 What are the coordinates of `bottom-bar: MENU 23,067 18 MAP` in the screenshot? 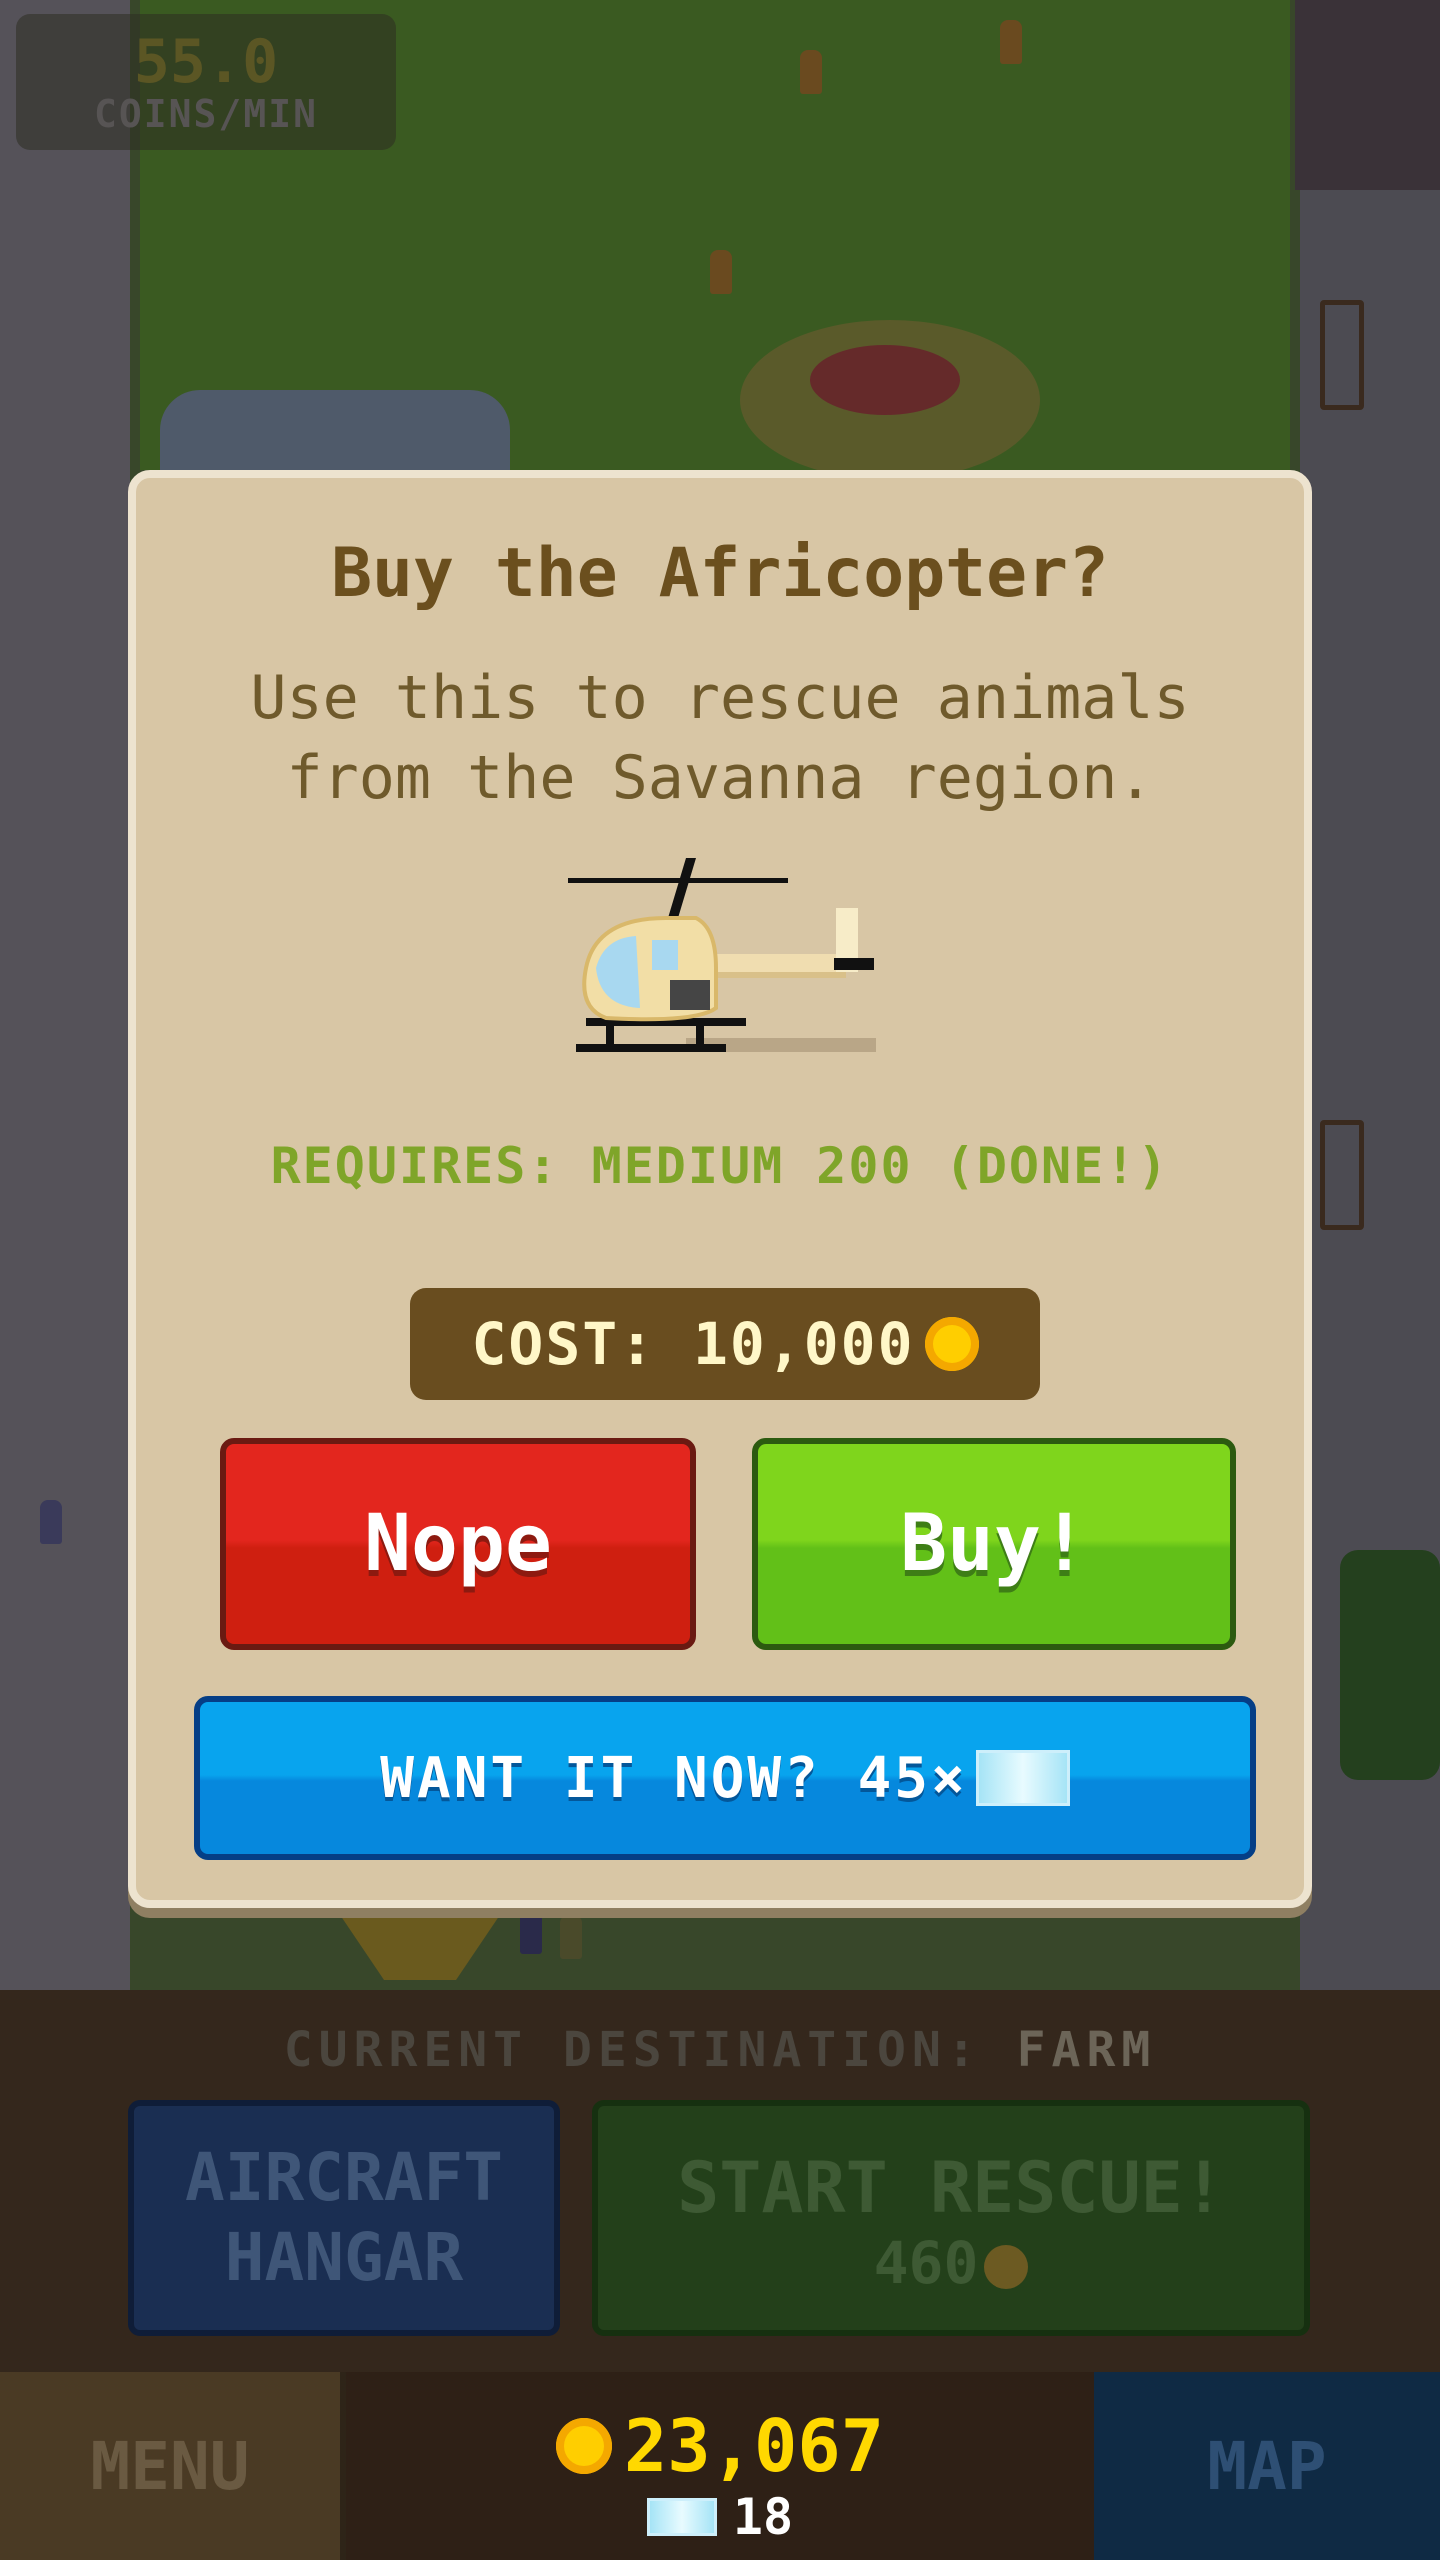 It's located at (720, 2466).